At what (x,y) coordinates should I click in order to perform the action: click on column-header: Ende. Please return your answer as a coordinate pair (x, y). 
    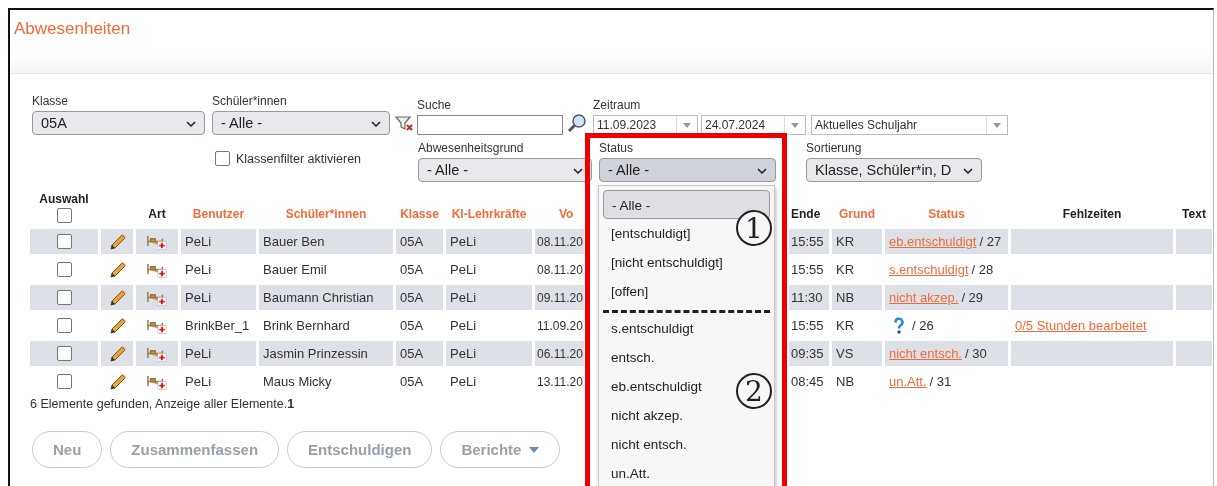
    Looking at the image, I should click on (806, 214).